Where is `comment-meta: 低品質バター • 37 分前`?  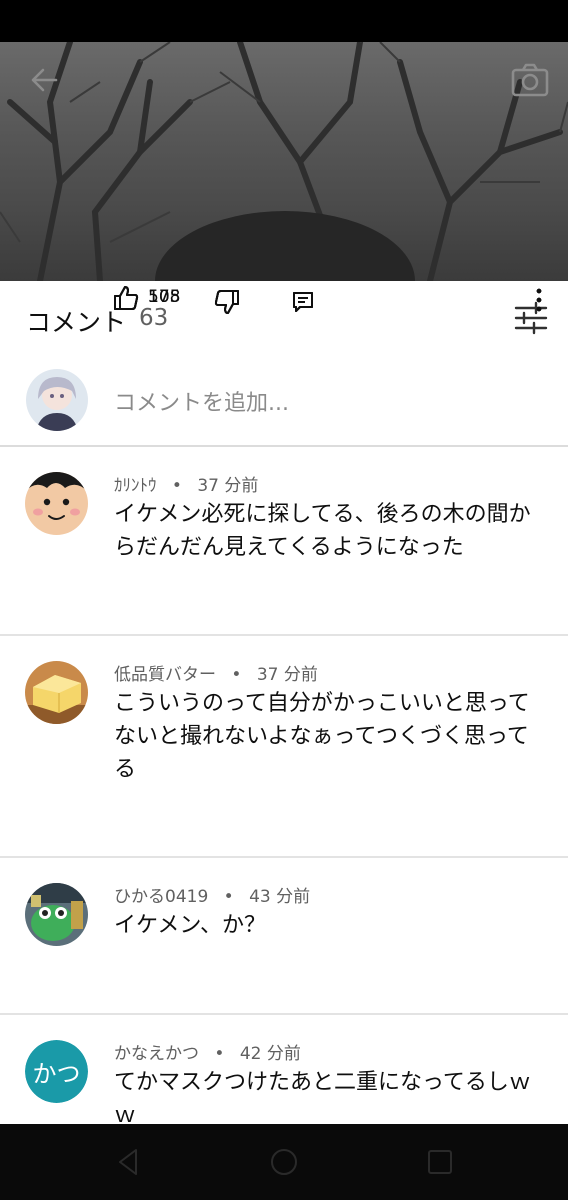 comment-meta: 低品質バター • 37 分前 is located at coordinates (216, 672).